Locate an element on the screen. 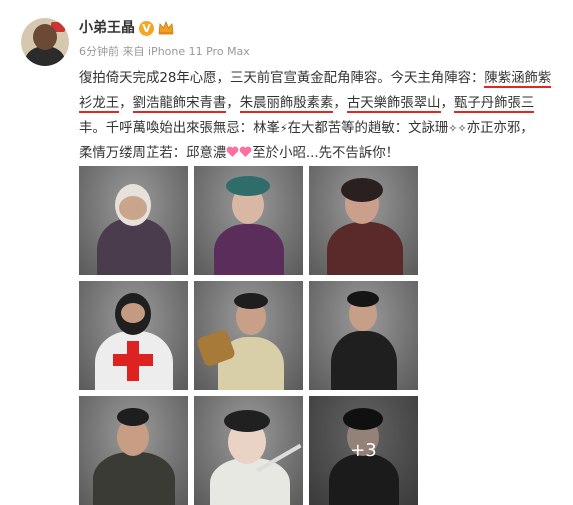  text-segment: 復拍倚天完成28年心愿，三天前官宣黃金配角陣容。今天主角陣容： is located at coordinates (282, 78).